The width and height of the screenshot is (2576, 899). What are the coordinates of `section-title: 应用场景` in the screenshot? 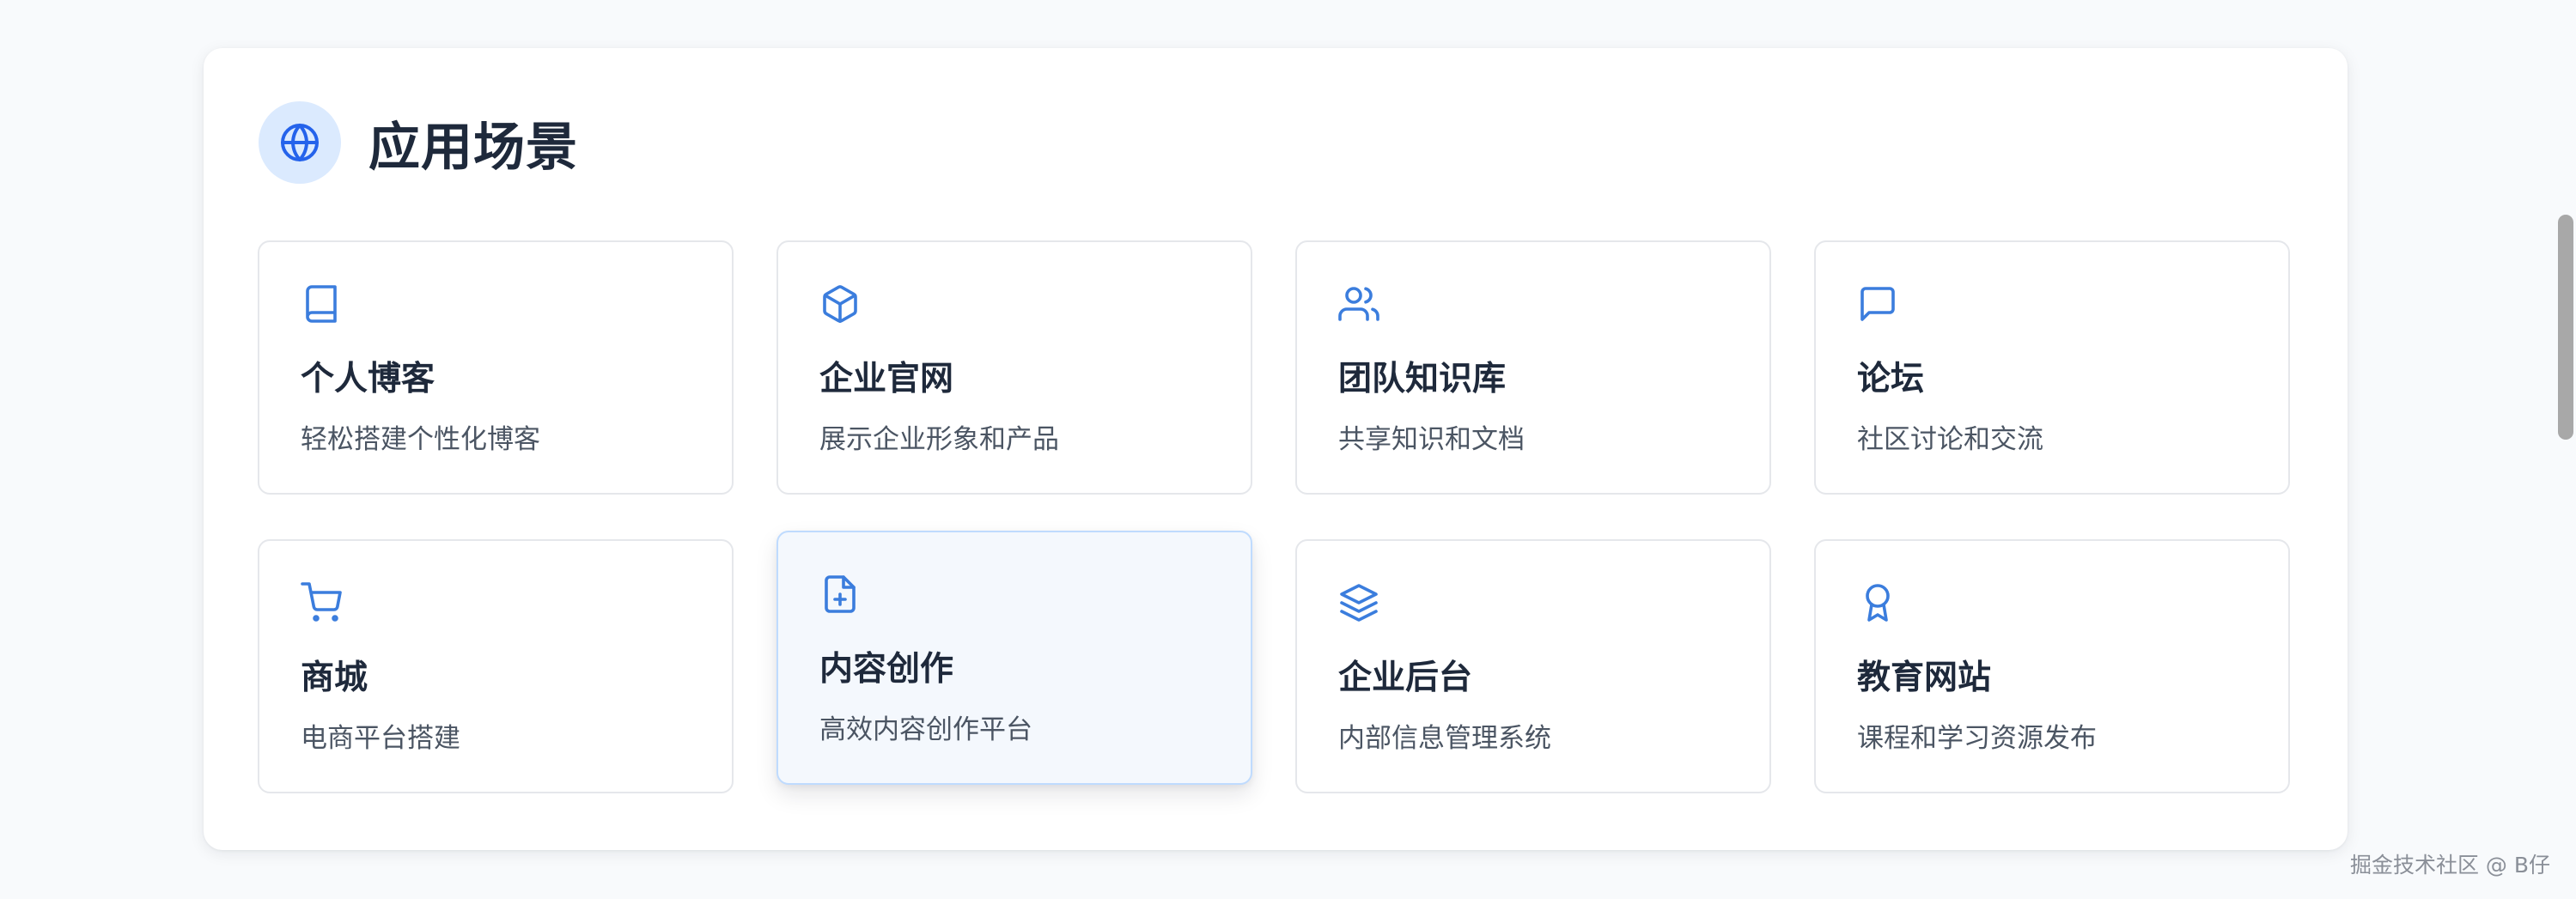 It's located at (473, 147).